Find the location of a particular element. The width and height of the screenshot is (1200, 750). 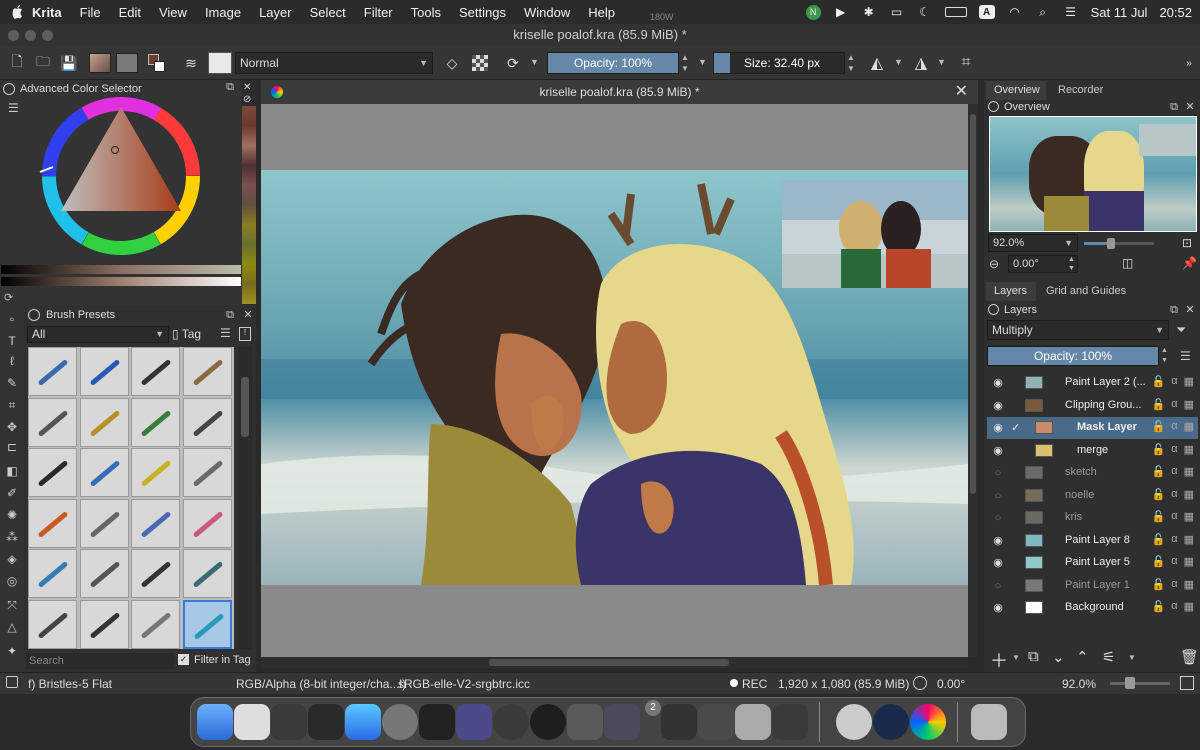

layer-row: ○ noelle 🔓 α ▦ is located at coordinates (1092, 496).